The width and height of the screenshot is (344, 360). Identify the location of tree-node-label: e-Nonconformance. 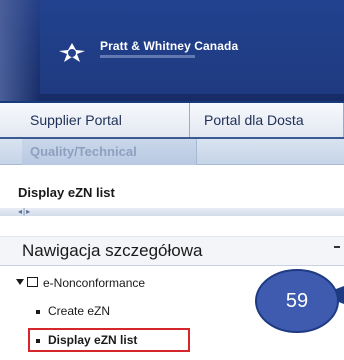
(94, 283).